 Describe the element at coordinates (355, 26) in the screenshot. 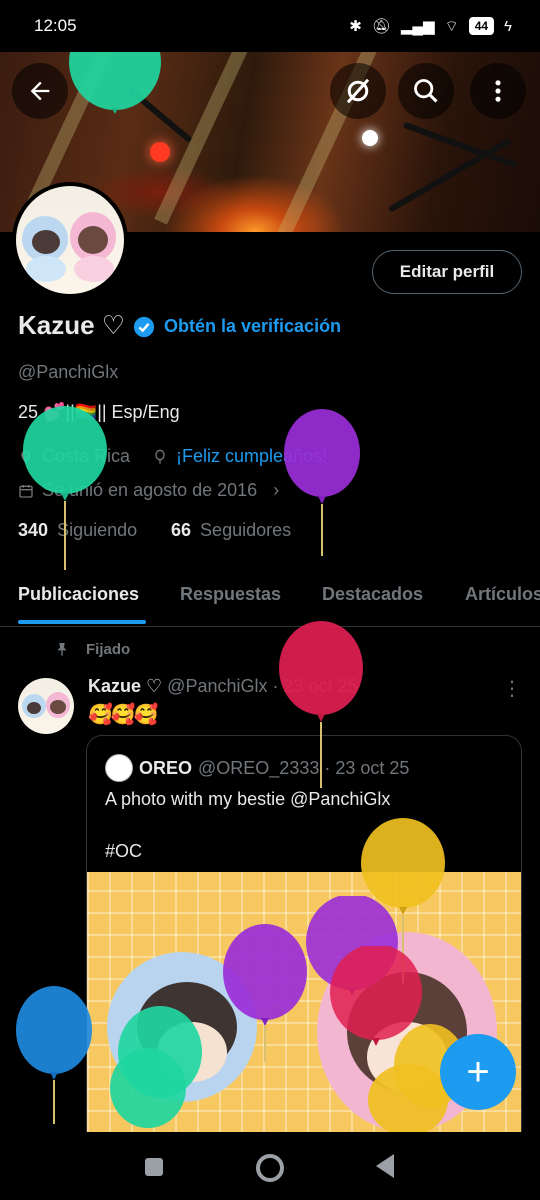

I see `bluetooth-icon: ✱` at that location.